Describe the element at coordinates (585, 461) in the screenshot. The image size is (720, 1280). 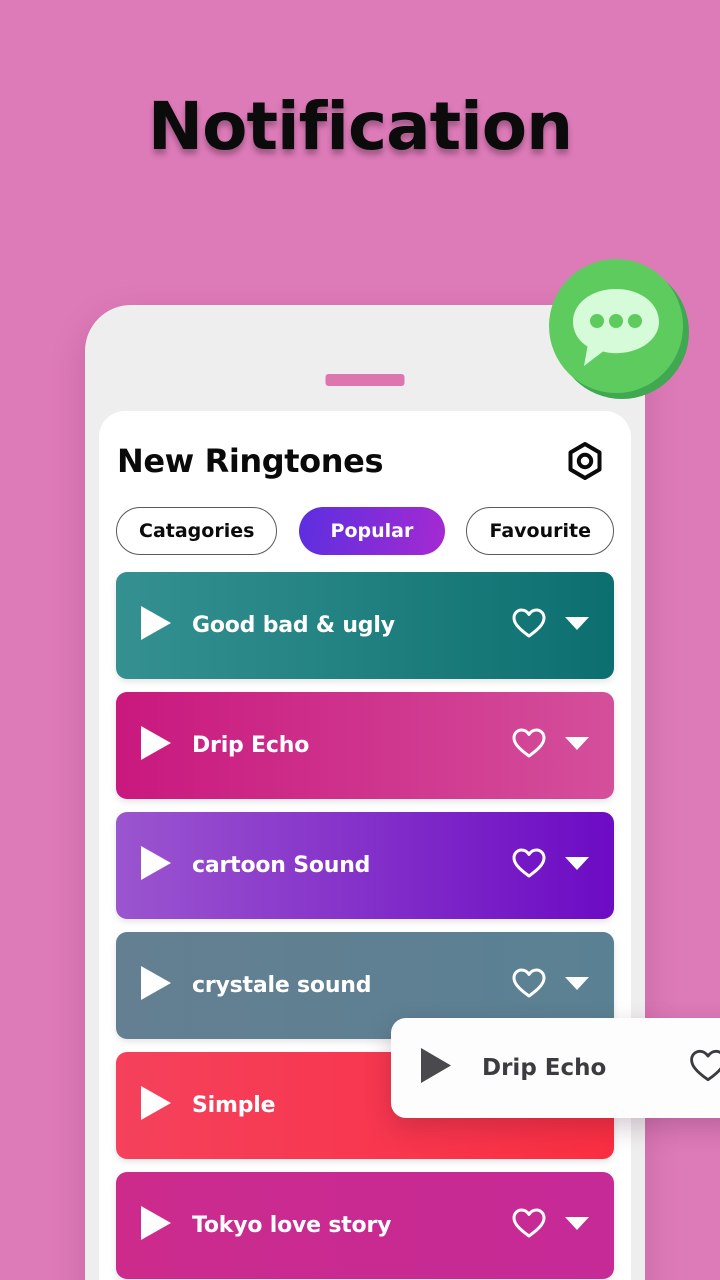
I see `gear-hex-icon` at that location.